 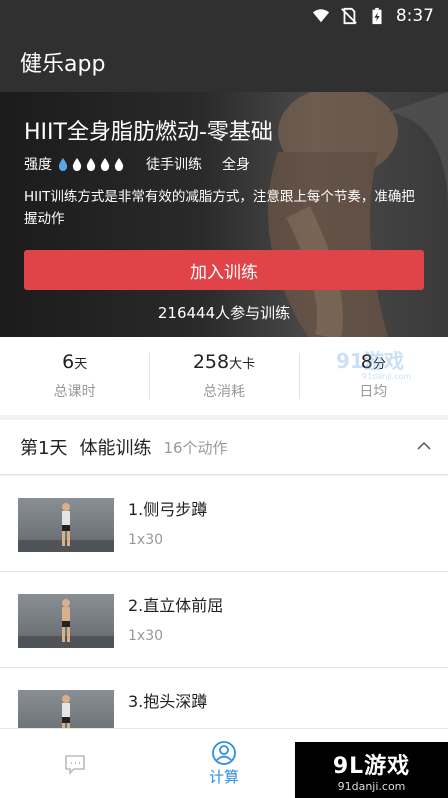 What do you see at coordinates (38, 165) in the screenshot?
I see `intensity-label: 强度` at bounding box center [38, 165].